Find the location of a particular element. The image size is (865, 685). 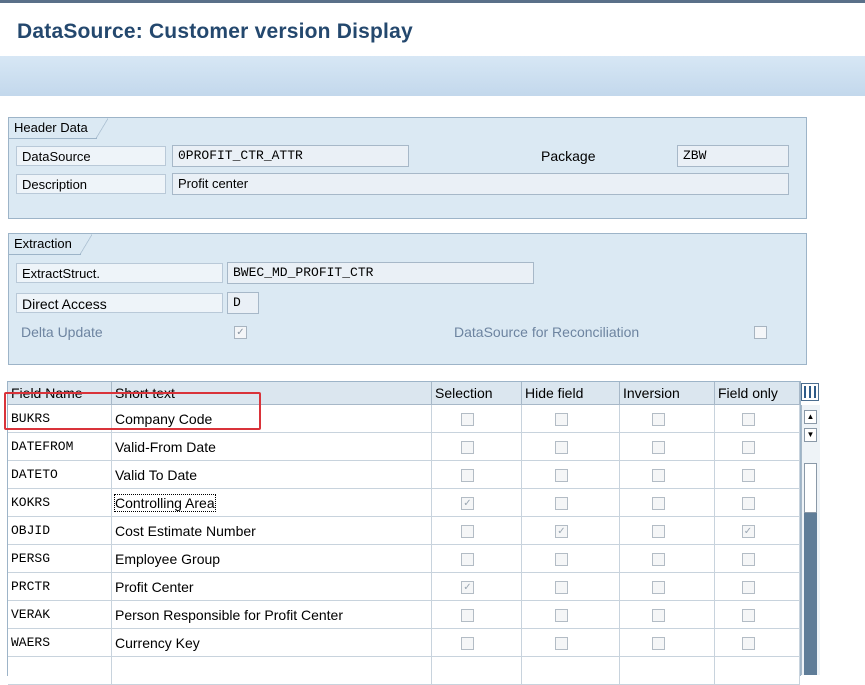

field-only-cell: ✓ is located at coordinates (757, 531).